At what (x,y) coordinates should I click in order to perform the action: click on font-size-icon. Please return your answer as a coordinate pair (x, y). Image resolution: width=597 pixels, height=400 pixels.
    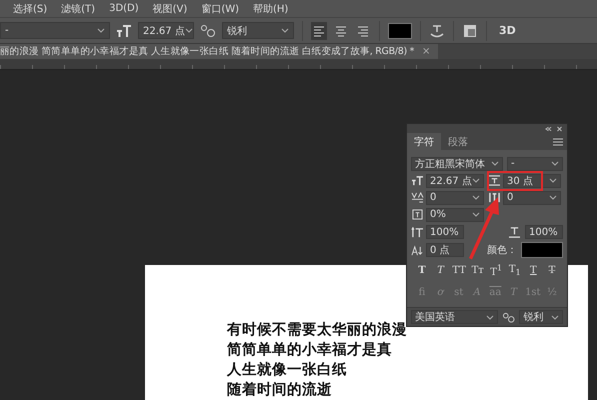
    Looking at the image, I should click on (124, 31).